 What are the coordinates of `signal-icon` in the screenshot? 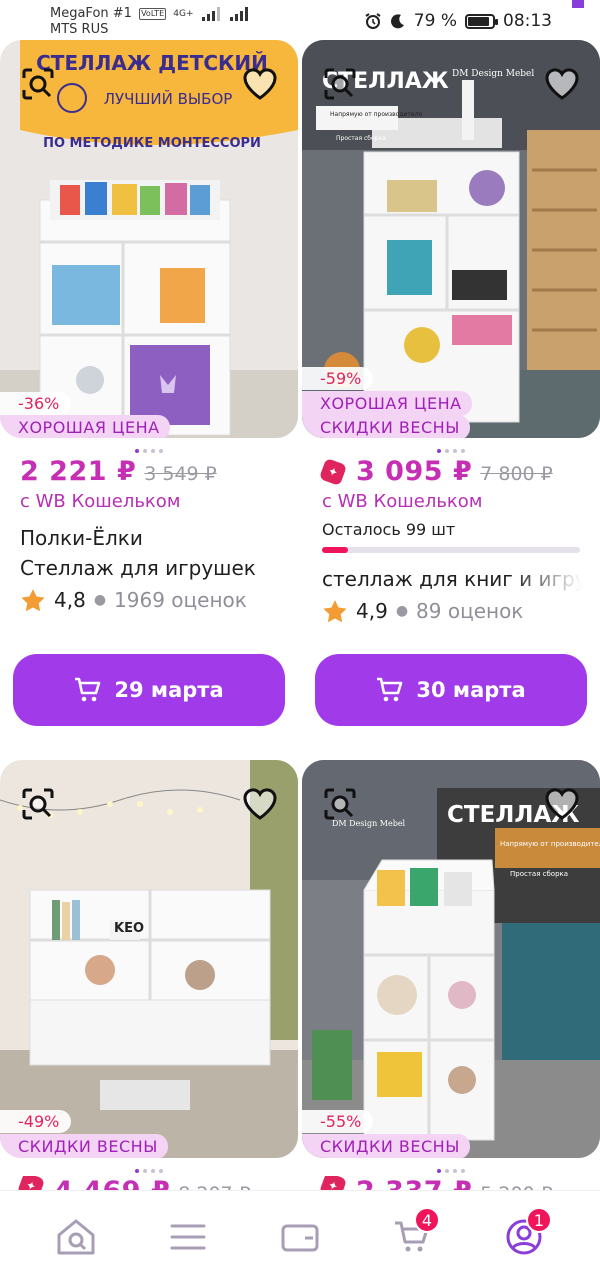 It's located at (210, 13).